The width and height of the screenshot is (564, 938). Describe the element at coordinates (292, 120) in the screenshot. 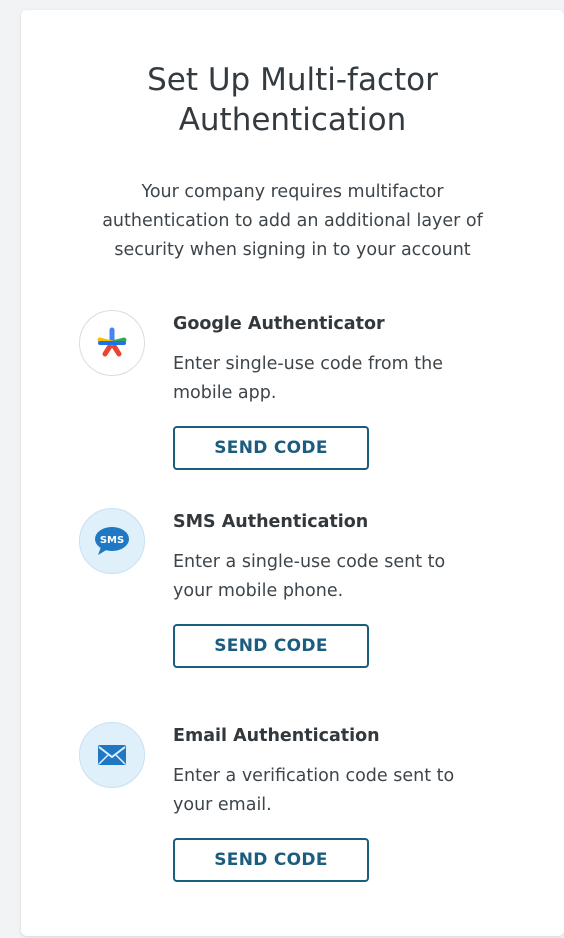

I see `page-title-line2: Authentication` at that location.